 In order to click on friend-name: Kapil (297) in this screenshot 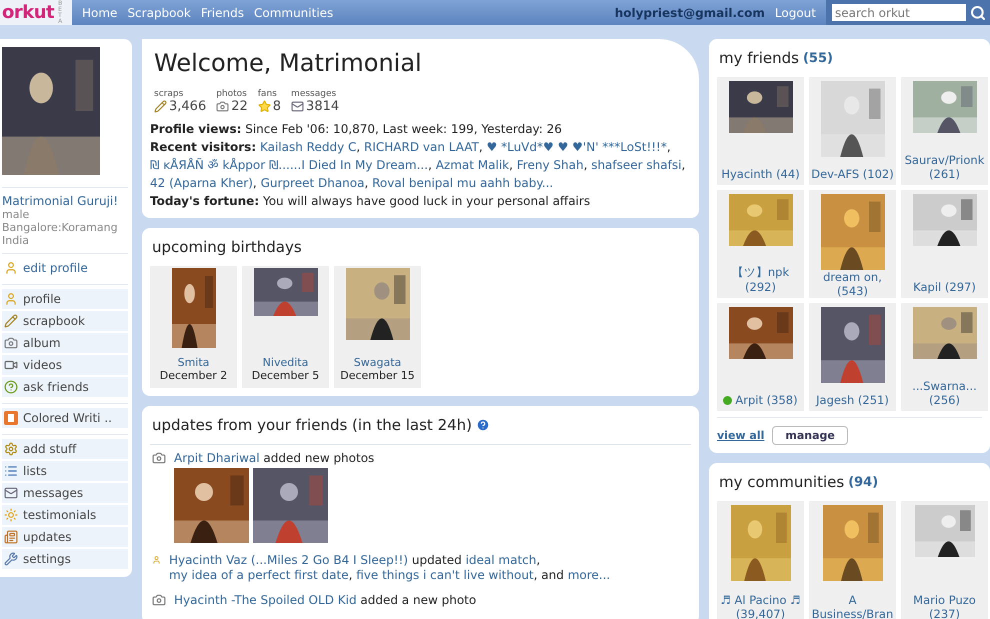, I will do `click(944, 287)`.